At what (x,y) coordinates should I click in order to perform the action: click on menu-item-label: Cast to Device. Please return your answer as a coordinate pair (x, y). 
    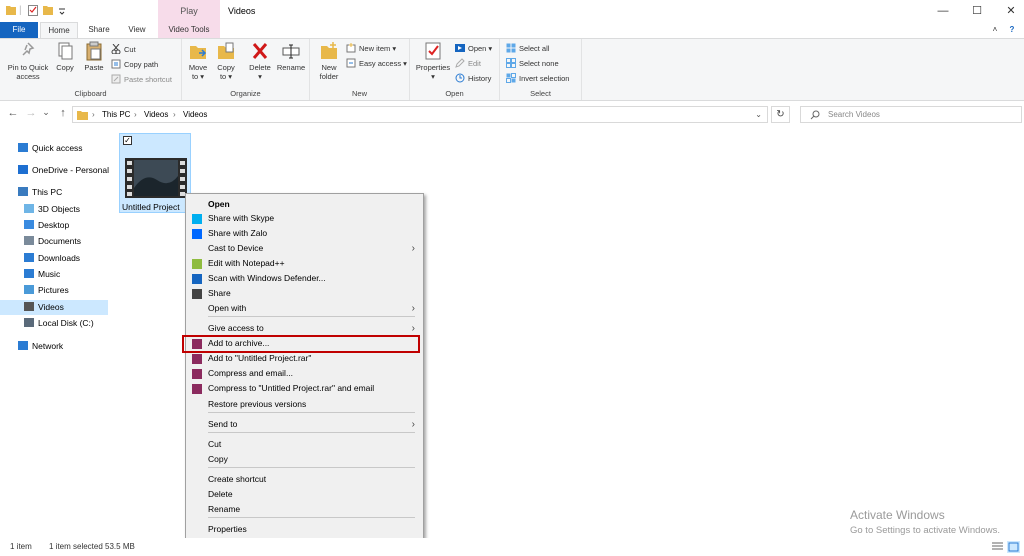
    Looking at the image, I should click on (236, 248).